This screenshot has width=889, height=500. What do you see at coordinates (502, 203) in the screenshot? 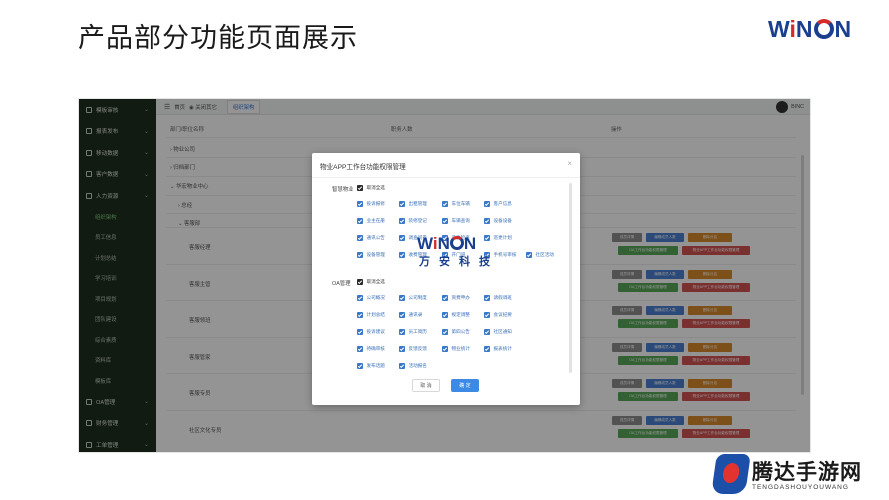
I see `checkbox-label: 客户信息` at bounding box center [502, 203].